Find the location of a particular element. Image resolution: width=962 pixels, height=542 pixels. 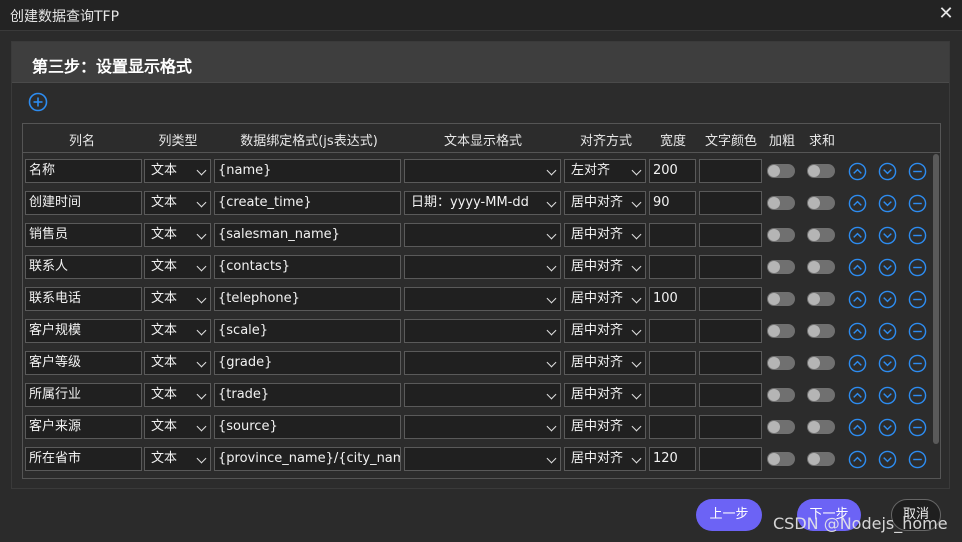

column-name-input: 客户等级 is located at coordinates (83, 363).